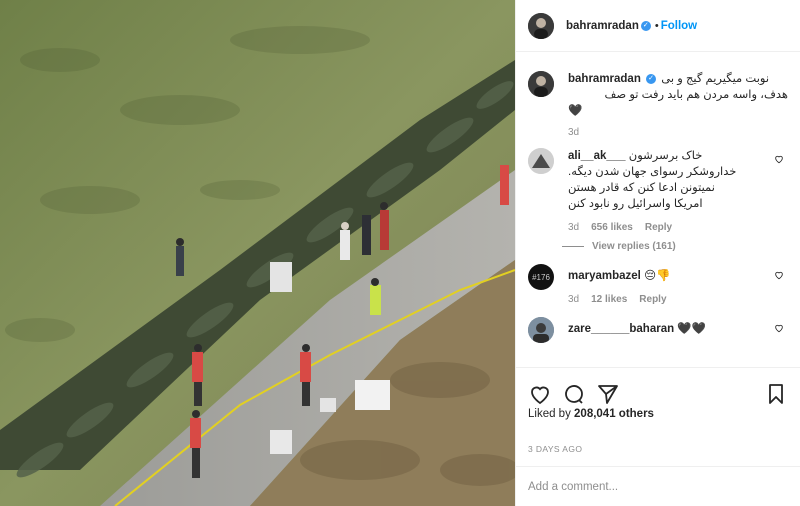 The height and width of the screenshot is (506, 800). What do you see at coordinates (658, 388) in the screenshot?
I see `action-bar` at bounding box center [658, 388].